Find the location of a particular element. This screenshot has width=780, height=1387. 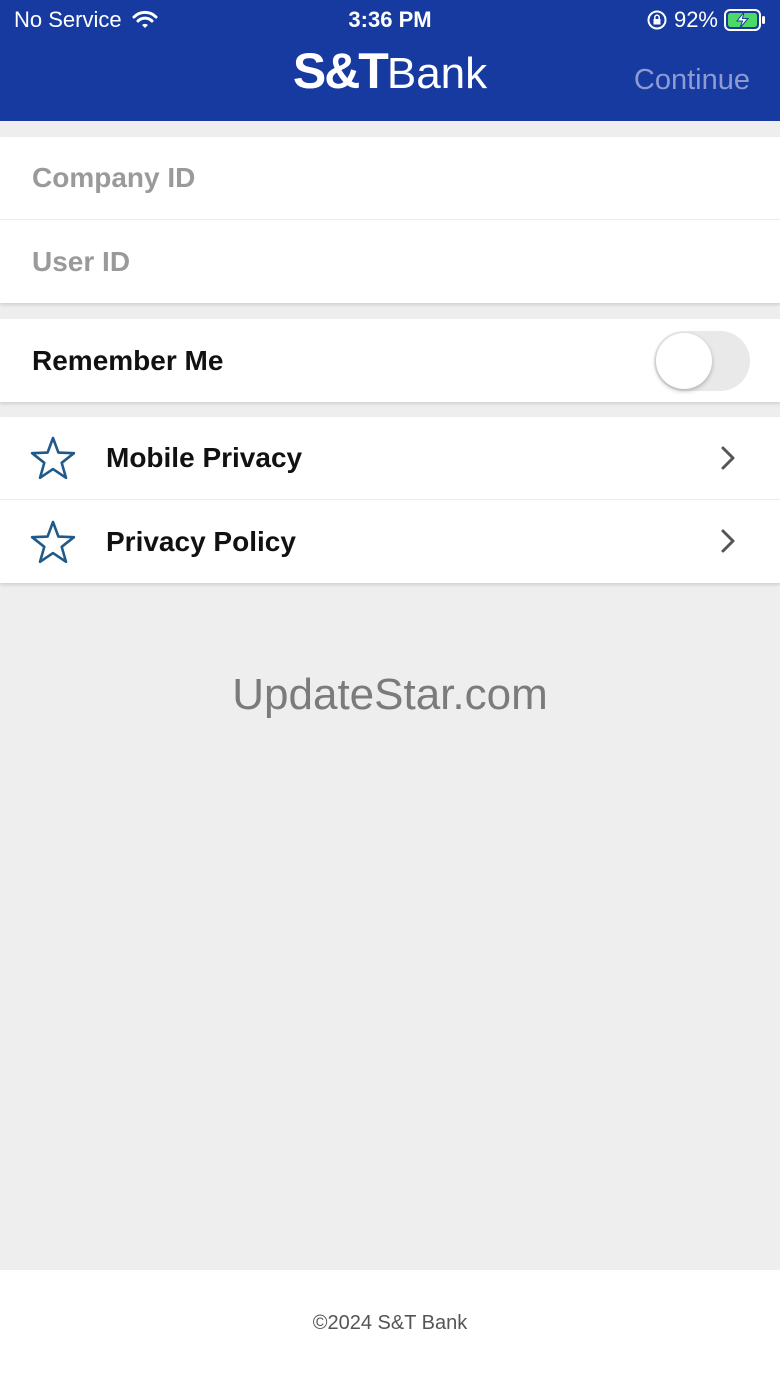

menu-item-label: Mobile Privacy is located at coordinates (204, 457).